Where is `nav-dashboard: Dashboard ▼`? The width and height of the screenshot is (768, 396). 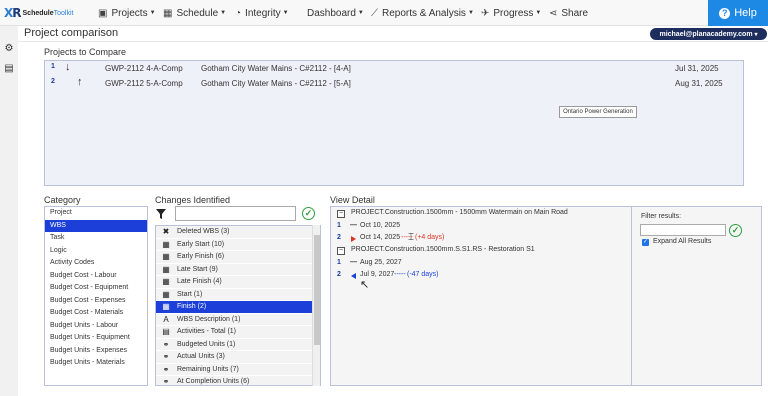 nav-dashboard: Dashboard ▼ is located at coordinates (335, 13).